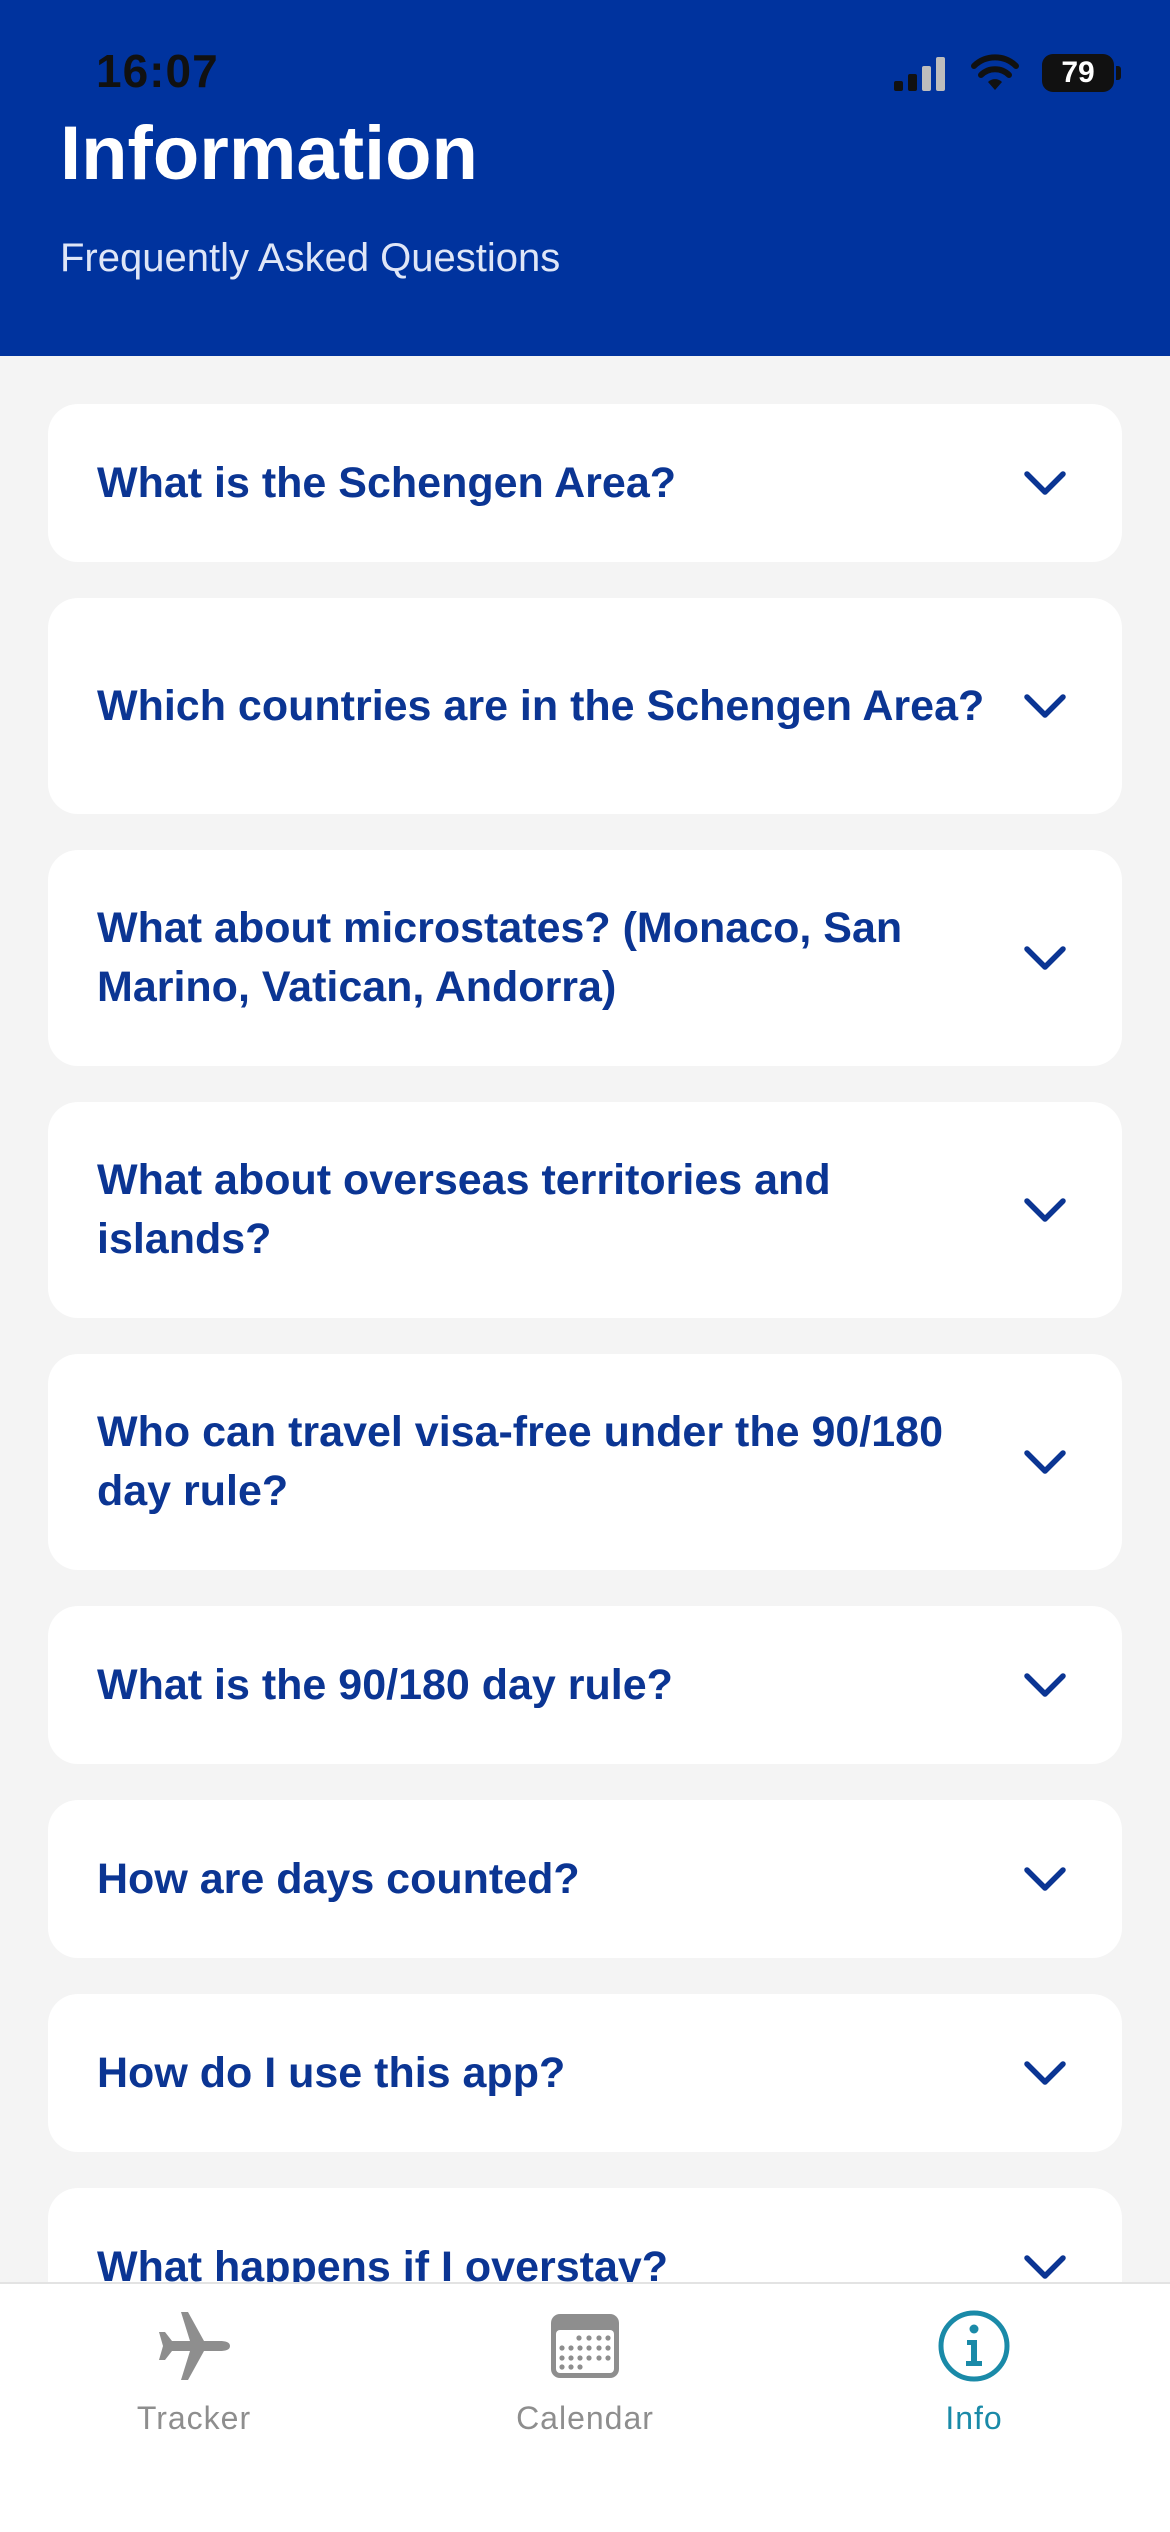  Describe the element at coordinates (338, 1878) in the screenshot. I see `faq-question: How are days counted?` at that location.